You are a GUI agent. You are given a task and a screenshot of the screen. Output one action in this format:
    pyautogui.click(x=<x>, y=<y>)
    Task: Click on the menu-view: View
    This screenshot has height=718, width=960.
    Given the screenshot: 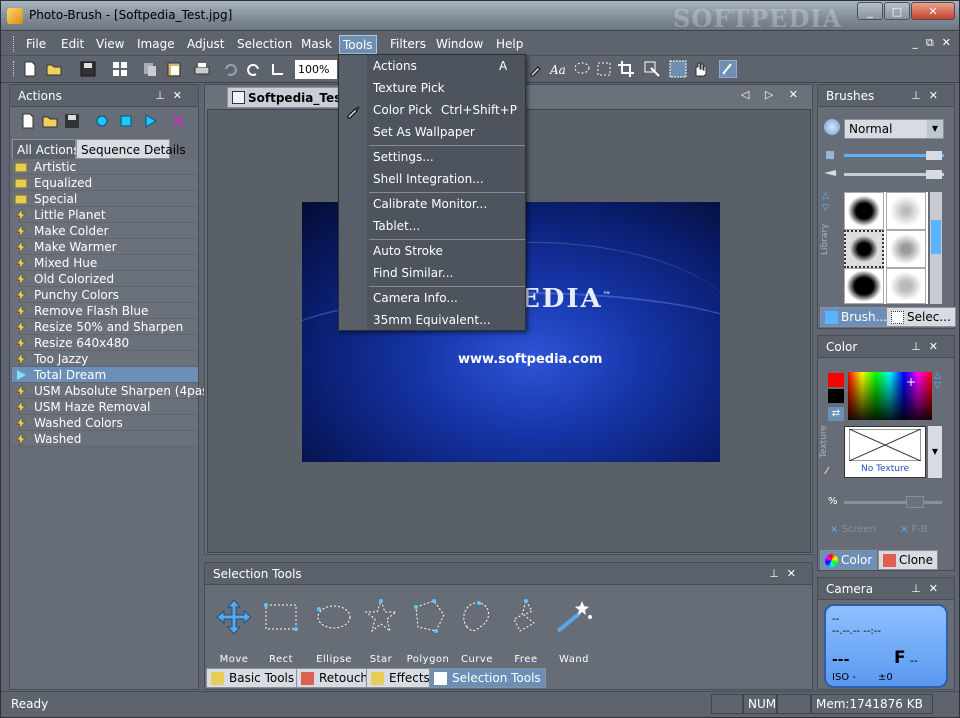 What is the action you would take?
    pyautogui.click(x=110, y=44)
    